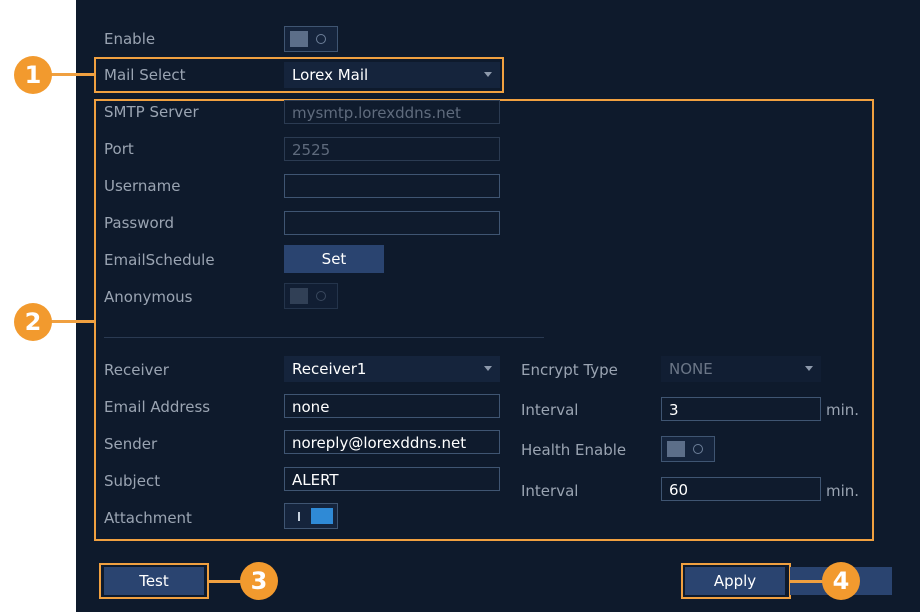 Image resolution: width=920 pixels, height=612 pixels. I want to click on port-label: Port, so click(119, 149).